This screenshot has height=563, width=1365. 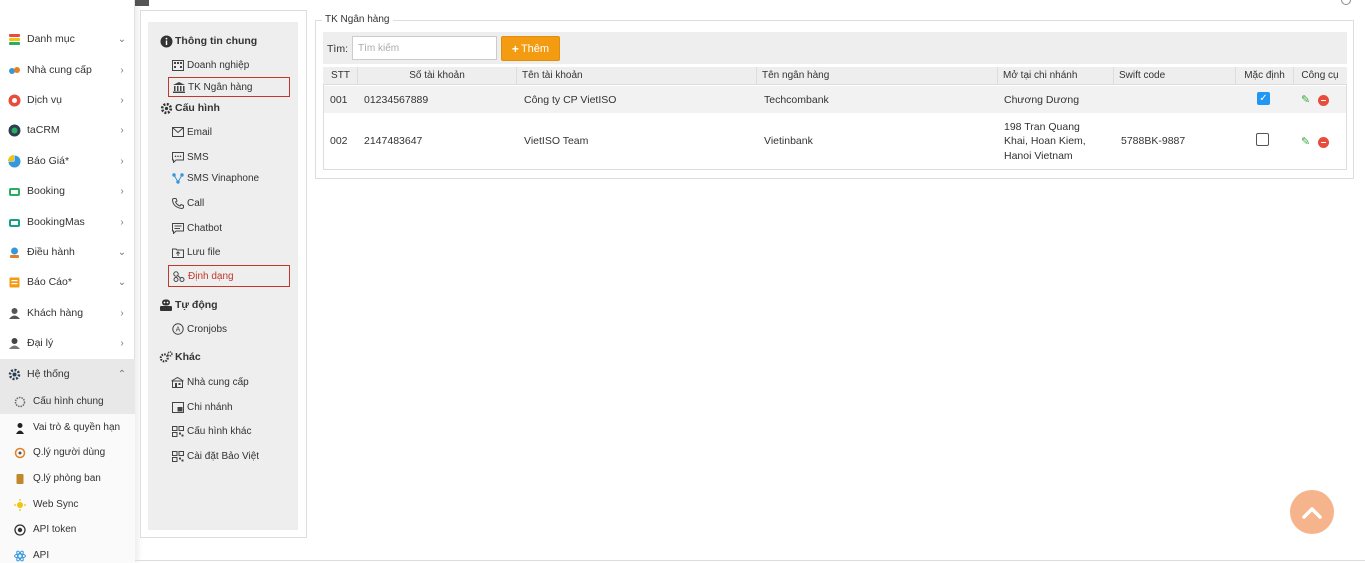 What do you see at coordinates (1346, 2) in the screenshot?
I see `help-icon` at bounding box center [1346, 2].